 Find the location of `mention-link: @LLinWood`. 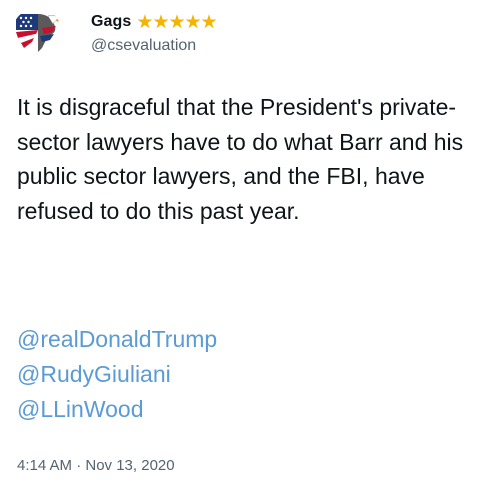

mention-link: @LLinWood is located at coordinates (117, 409).